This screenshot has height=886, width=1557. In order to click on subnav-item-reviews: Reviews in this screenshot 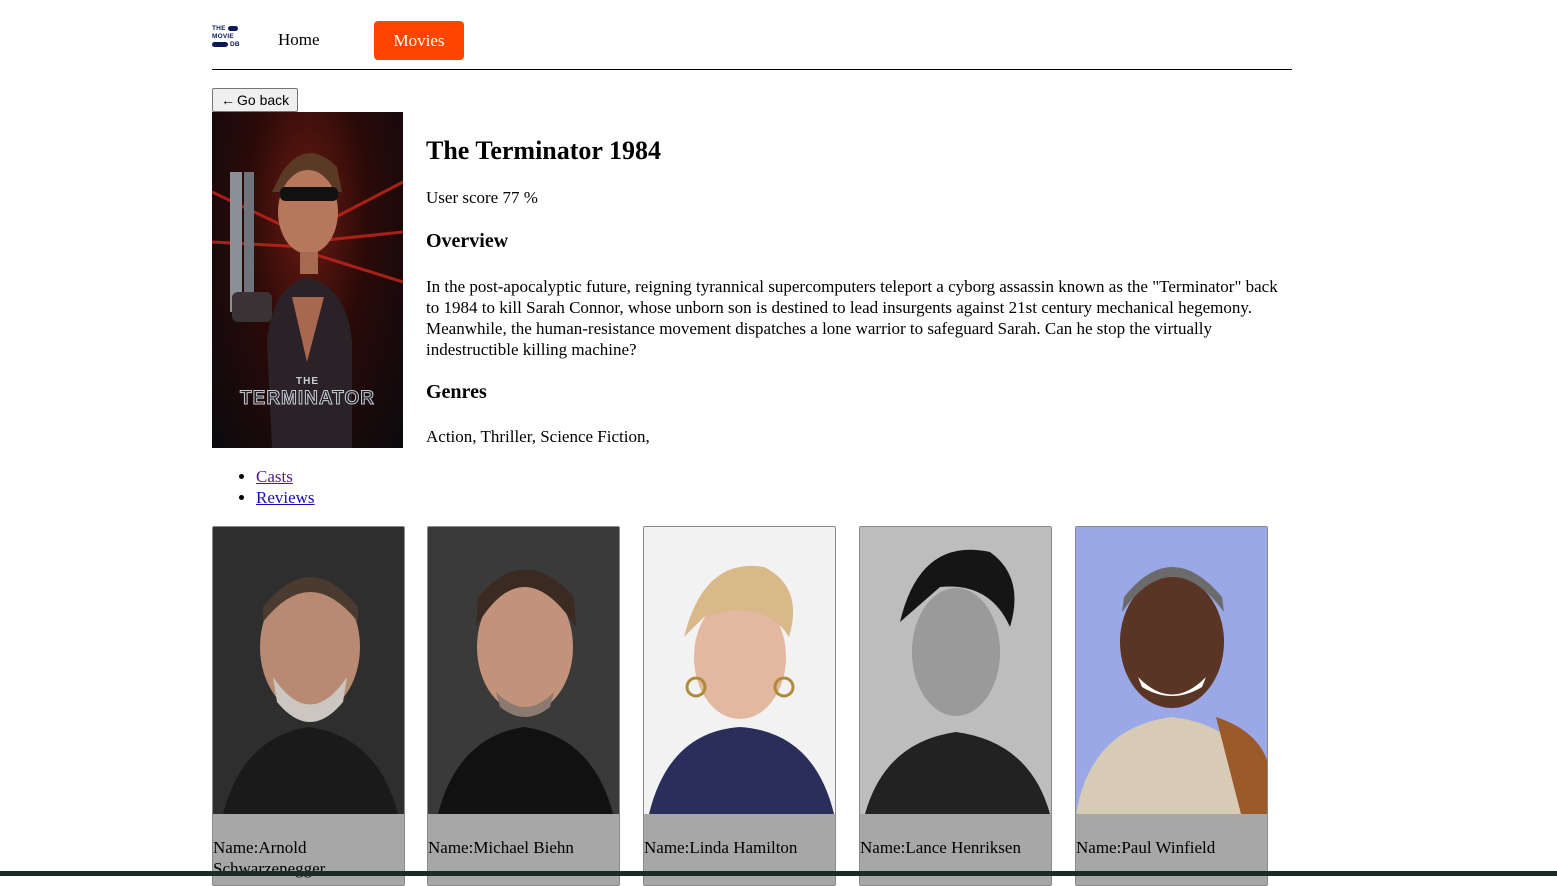, I will do `click(285, 497)`.